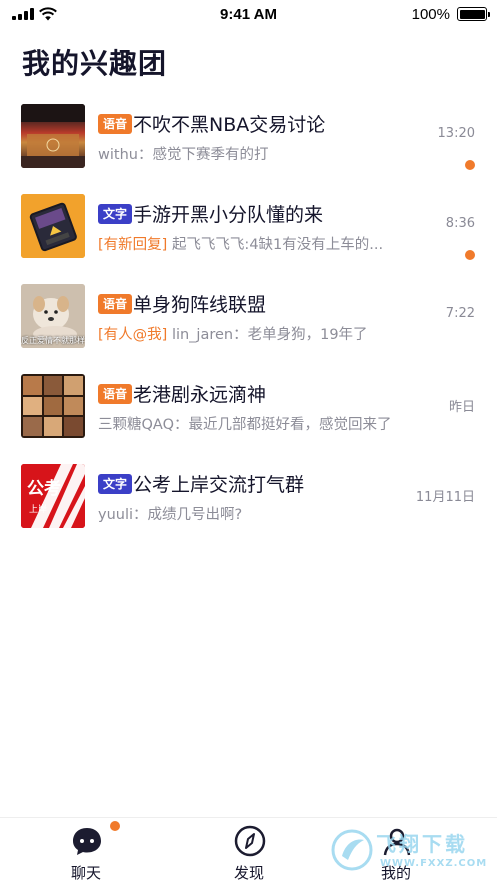 The height and width of the screenshot is (883, 497). What do you see at coordinates (248, 873) in the screenshot?
I see `tab-label: 发现` at bounding box center [248, 873].